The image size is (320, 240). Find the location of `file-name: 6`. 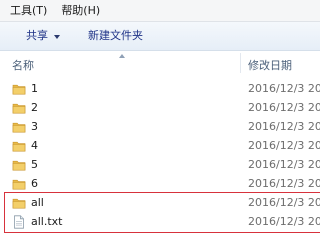

file-name: 6 is located at coordinates (34, 183).